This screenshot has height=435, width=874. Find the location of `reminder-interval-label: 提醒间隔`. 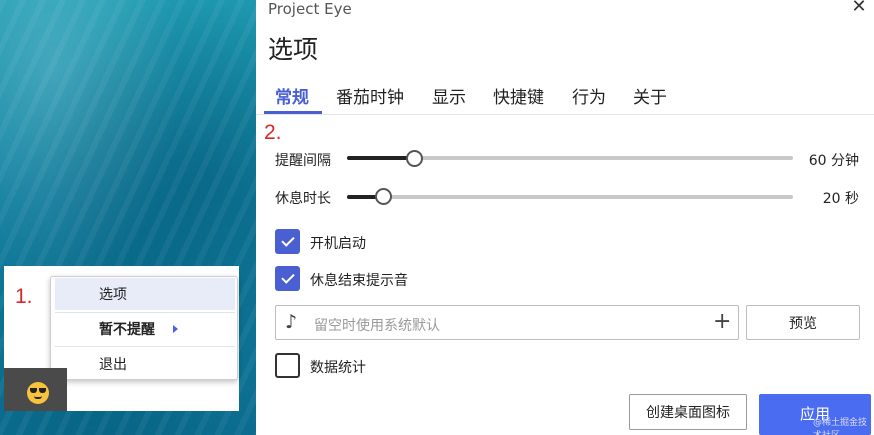

reminder-interval-label: 提醒间隔 is located at coordinates (303, 161).